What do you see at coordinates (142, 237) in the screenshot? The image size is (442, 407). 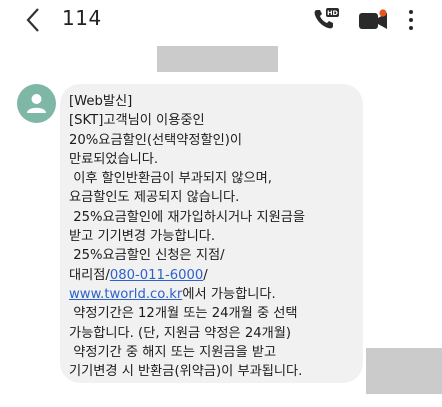 I see `msg-line: 받고 기기변경 가능합니다.` at bounding box center [142, 237].